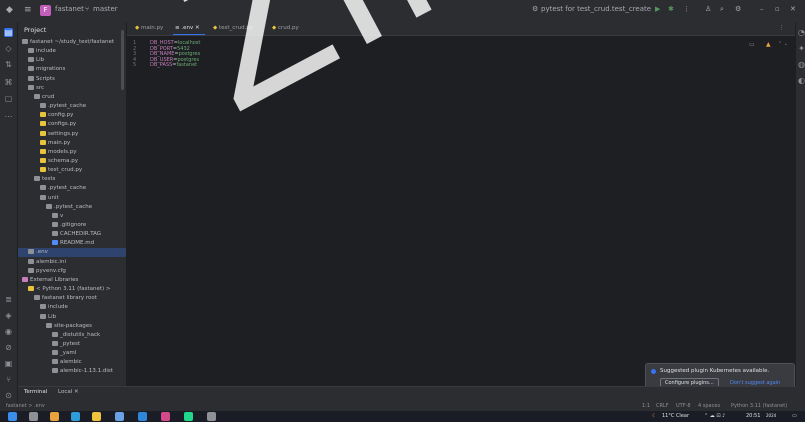  Describe the element at coordinates (8, 379) in the screenshot. I see `git-icon: ⑂` at that location.